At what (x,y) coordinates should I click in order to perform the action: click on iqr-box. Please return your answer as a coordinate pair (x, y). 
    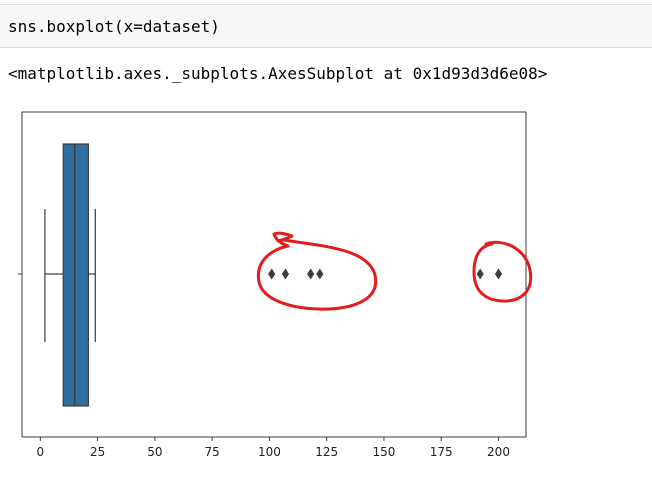
    Looking at the image, I should click on (76, 275).